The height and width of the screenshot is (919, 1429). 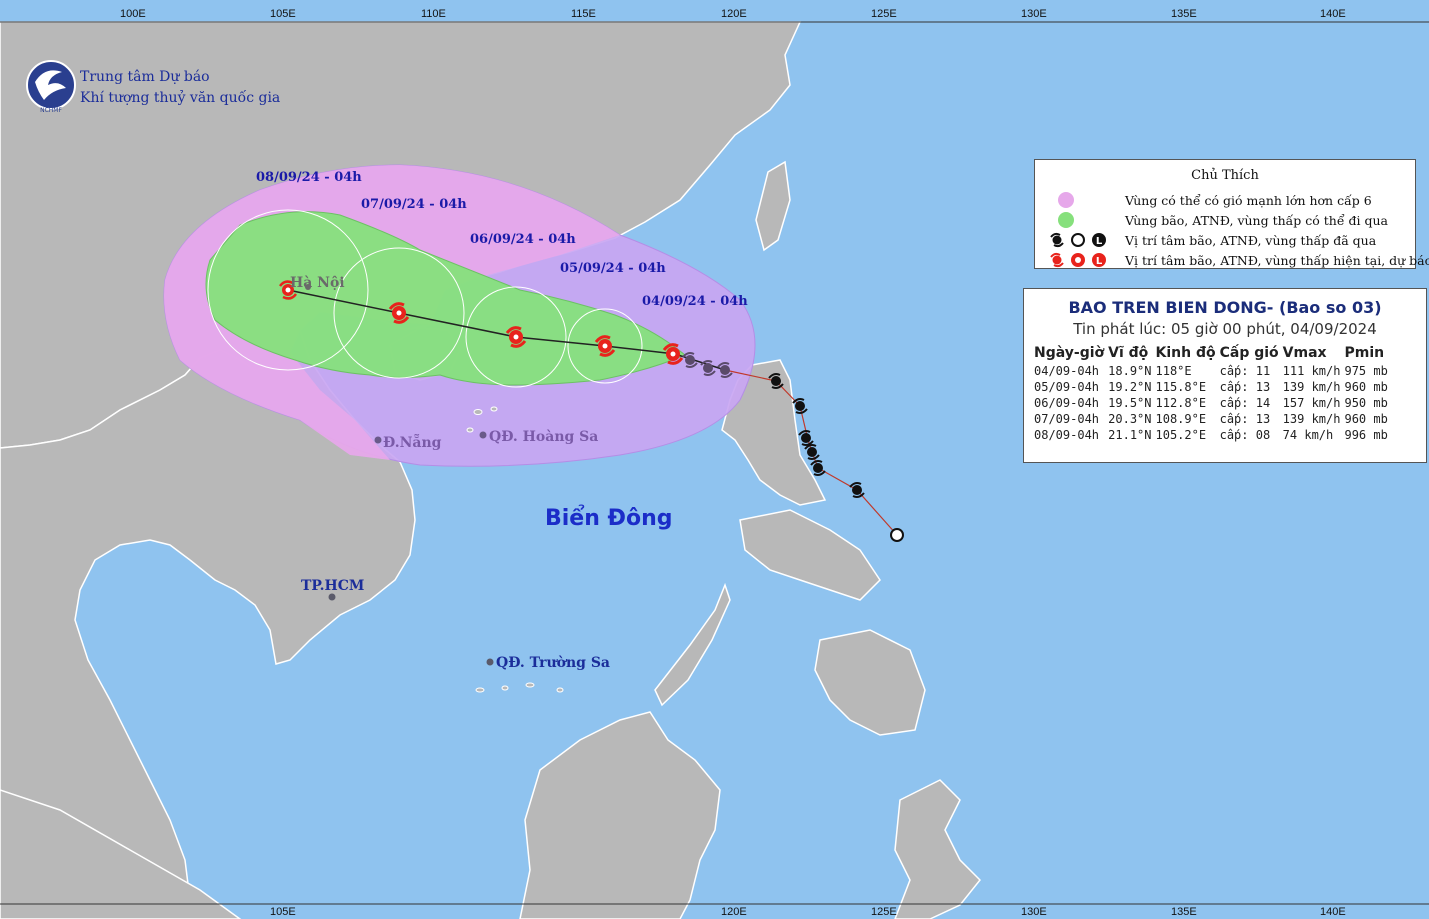 I want to click on cell-lon: 112.8°E, so click(x=1181, y=403).